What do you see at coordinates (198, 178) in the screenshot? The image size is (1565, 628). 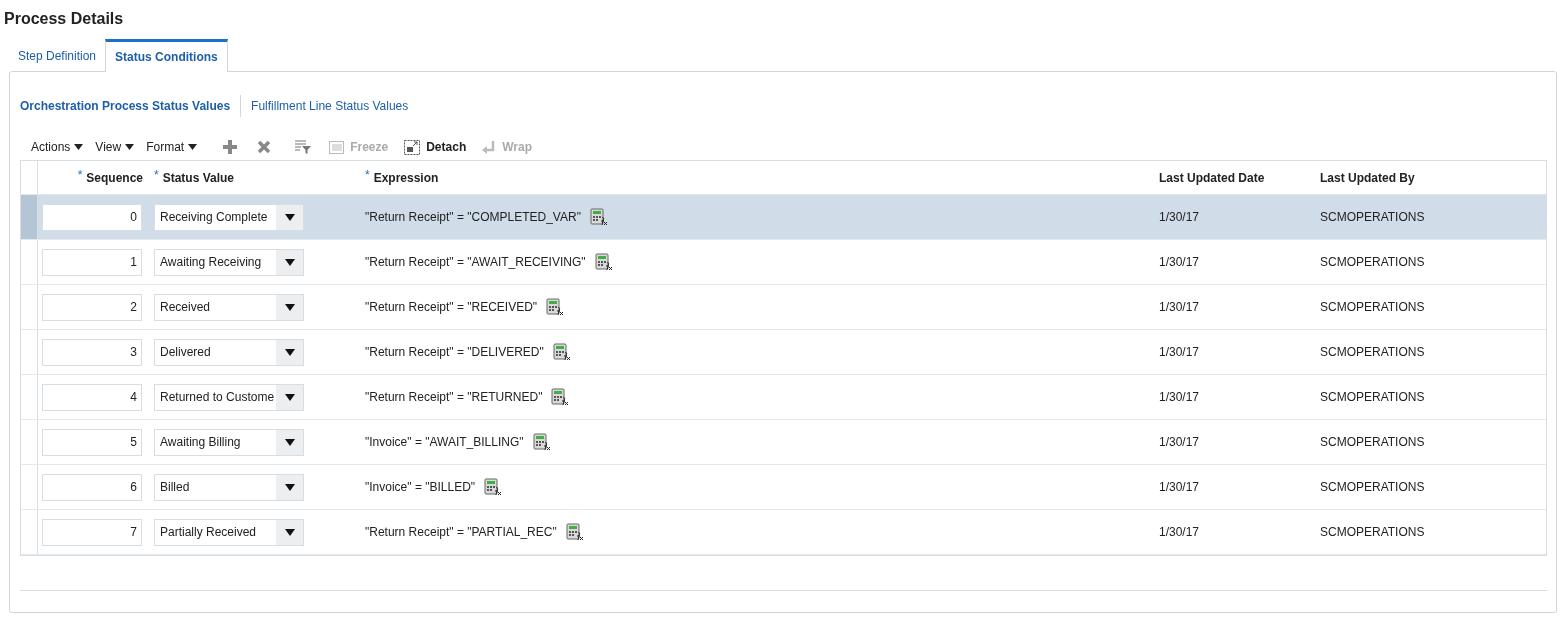 I see `column-header: Status Value` at bounding box center [198, 178].